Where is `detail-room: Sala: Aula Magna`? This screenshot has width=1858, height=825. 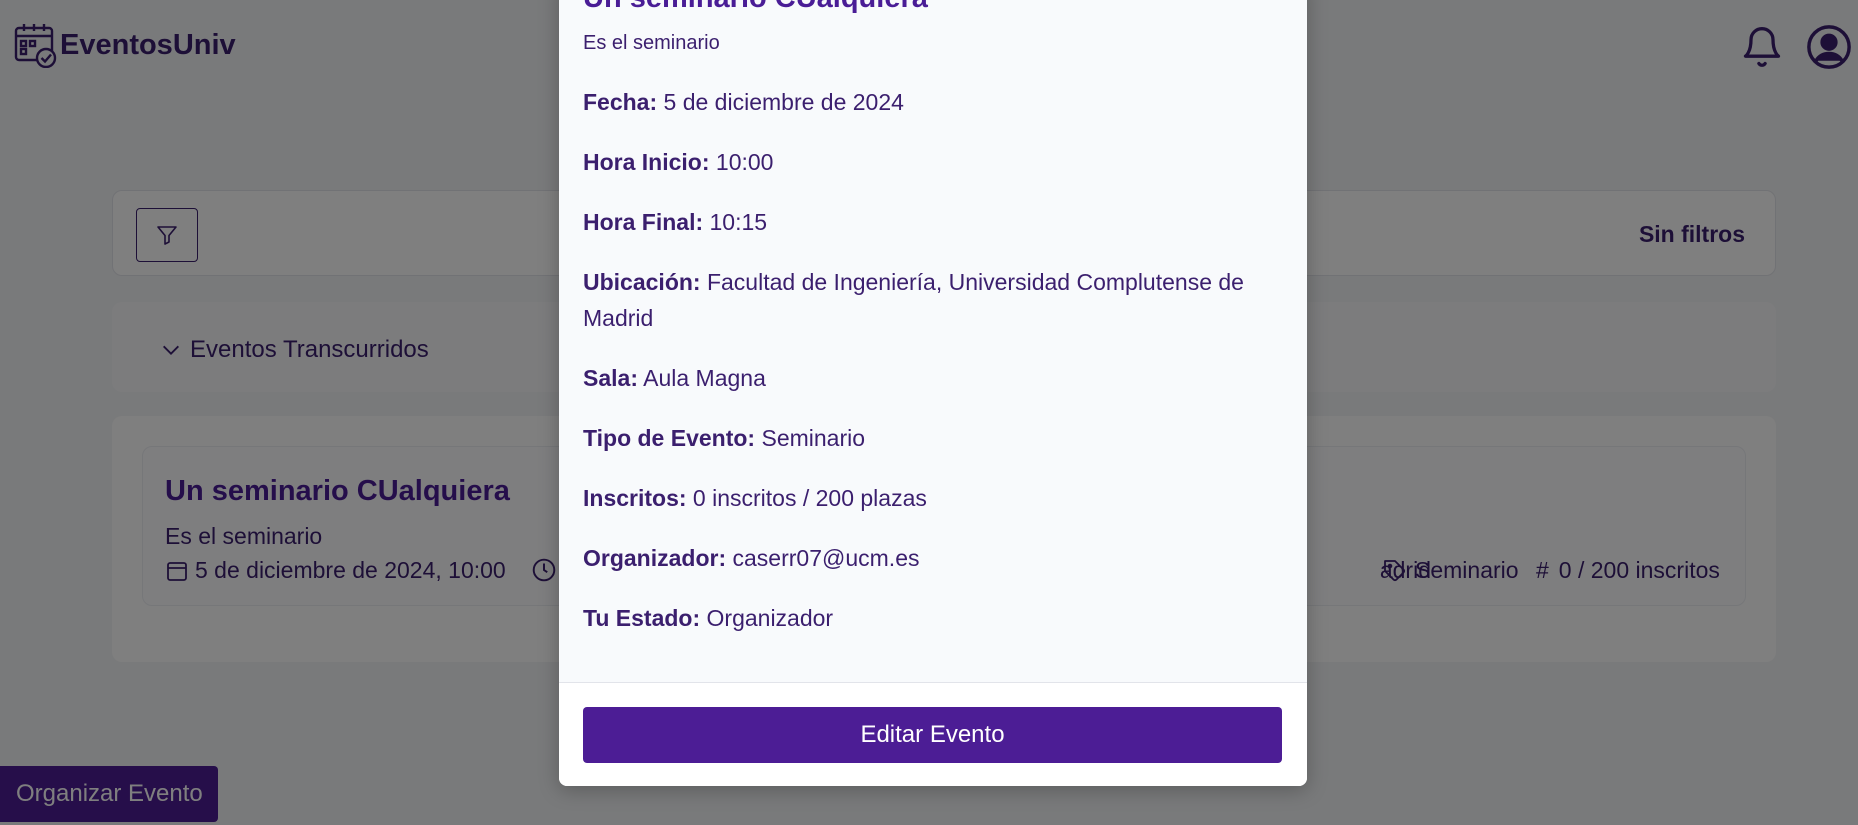 detail-room: Sala: Aula Magna is located at coordinates (928, 378).